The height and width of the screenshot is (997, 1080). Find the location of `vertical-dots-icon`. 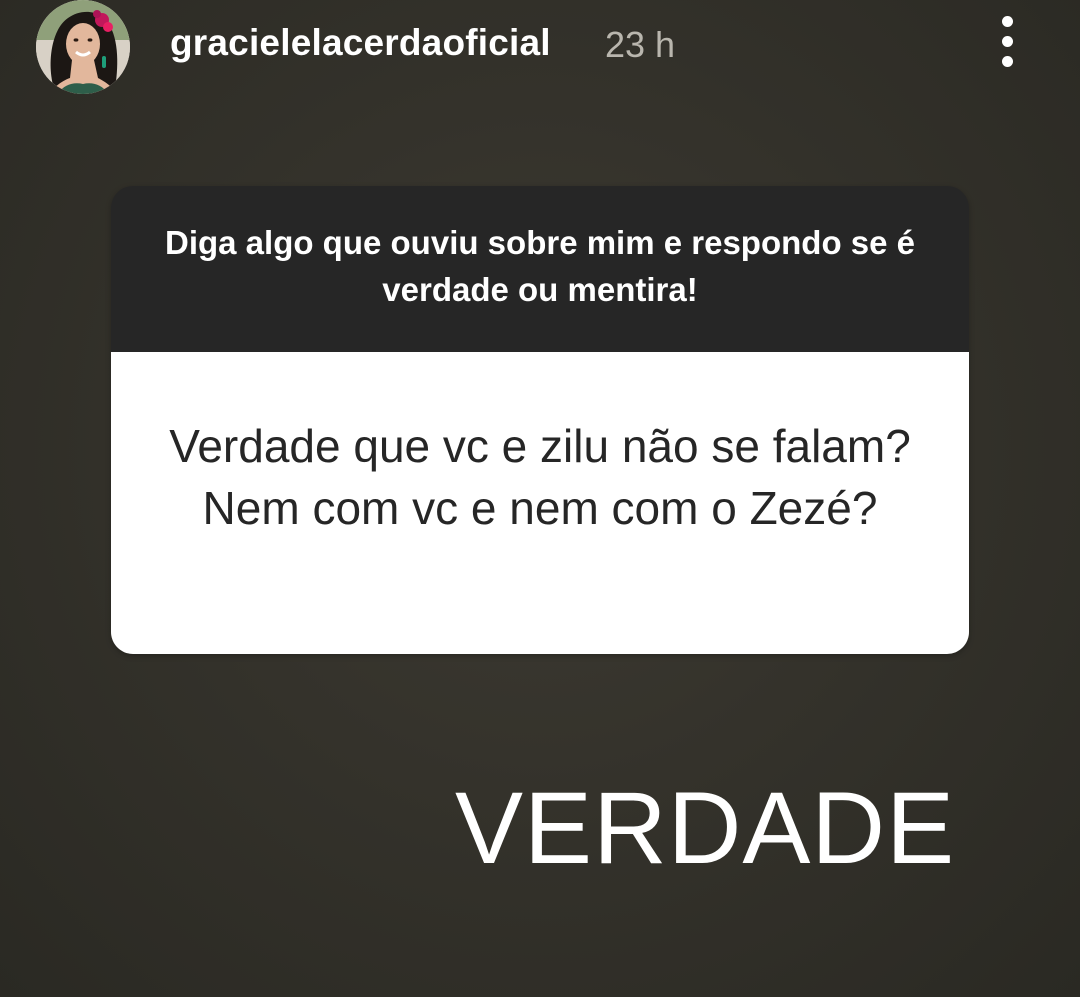

vertical-dots-icon is located at coordinates (1007, 21).